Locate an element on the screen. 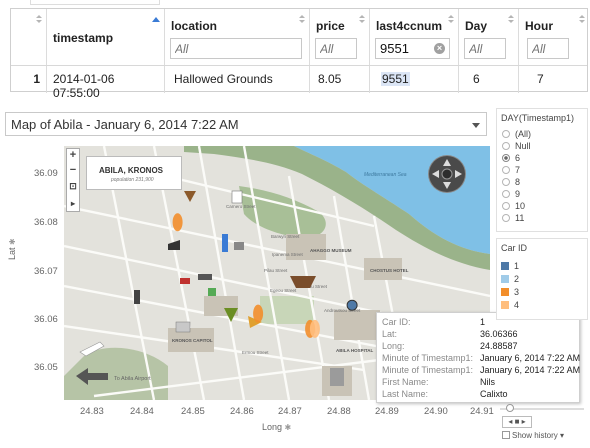  sort-ascending-icon is located at coordinates (156, 19).